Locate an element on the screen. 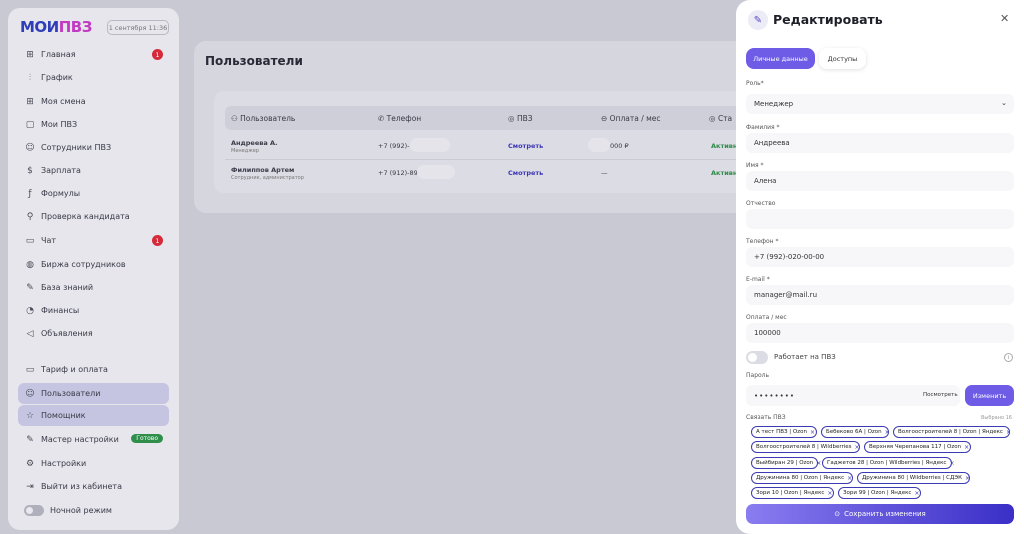 This screenshot has height=534, width=1024. column-status: ◎ Ста is located at coordinates (720, 118).